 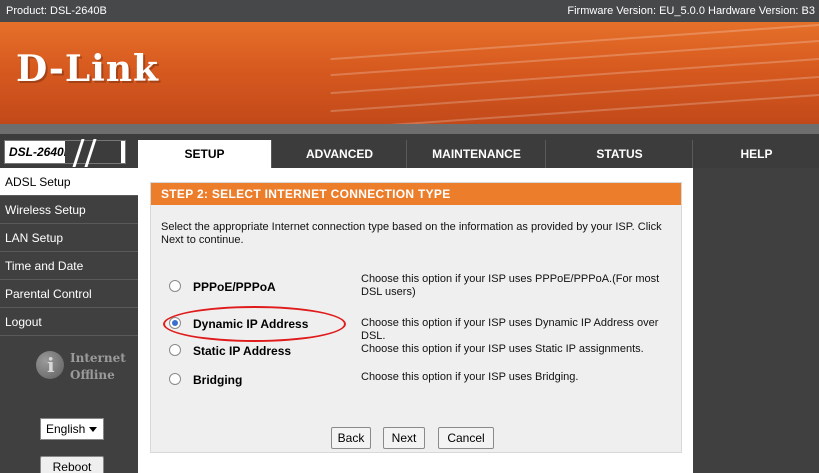 I want to click on panel-title: STEP 2: SELECT INTERNET CONNECTION TYPE, so click(x=416, y=194).